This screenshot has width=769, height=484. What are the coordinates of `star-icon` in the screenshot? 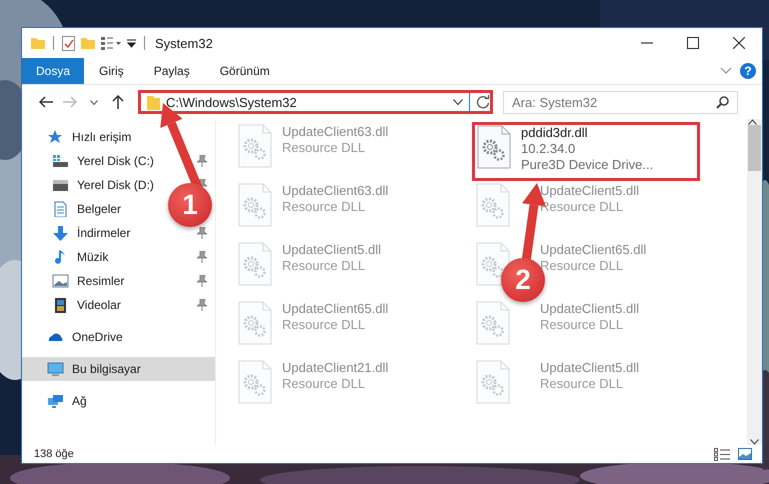 It's located at (55, 137).